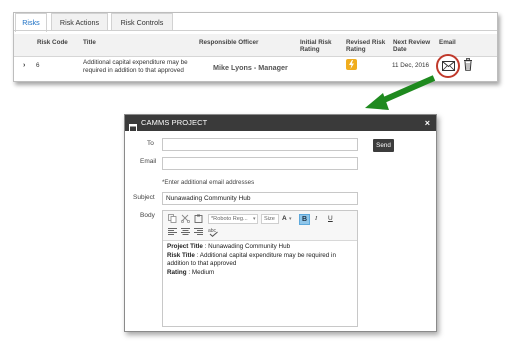 This screenshot has width=512, height=345. What do you see at coordinates (260, 273) in the screenshot?
I see `body-rating-line: Rating : Medium` at bounding box center [260, 273].